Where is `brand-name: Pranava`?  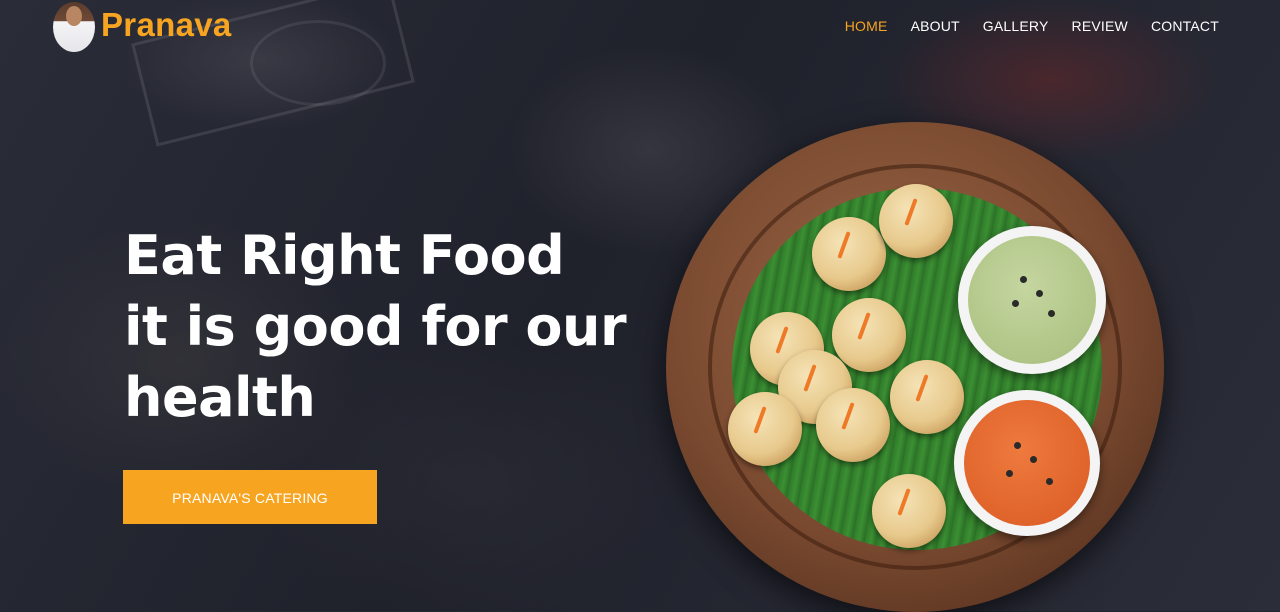
brand-name: Pranava is located at coordinates (166, 25).